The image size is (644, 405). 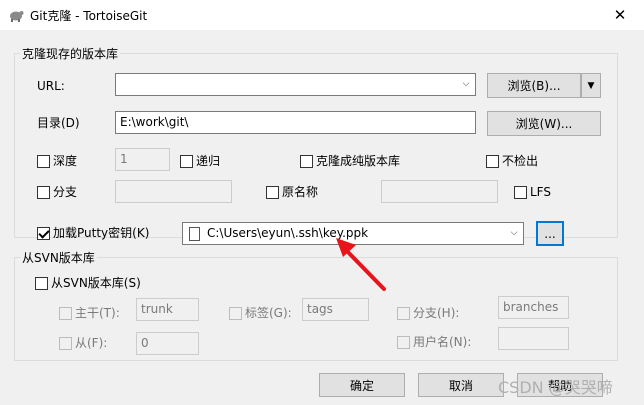 What do you see at coordinates (167, 309) in the screenshot?
I see `trunk-input: trunk` at bounding box center [167, 309].